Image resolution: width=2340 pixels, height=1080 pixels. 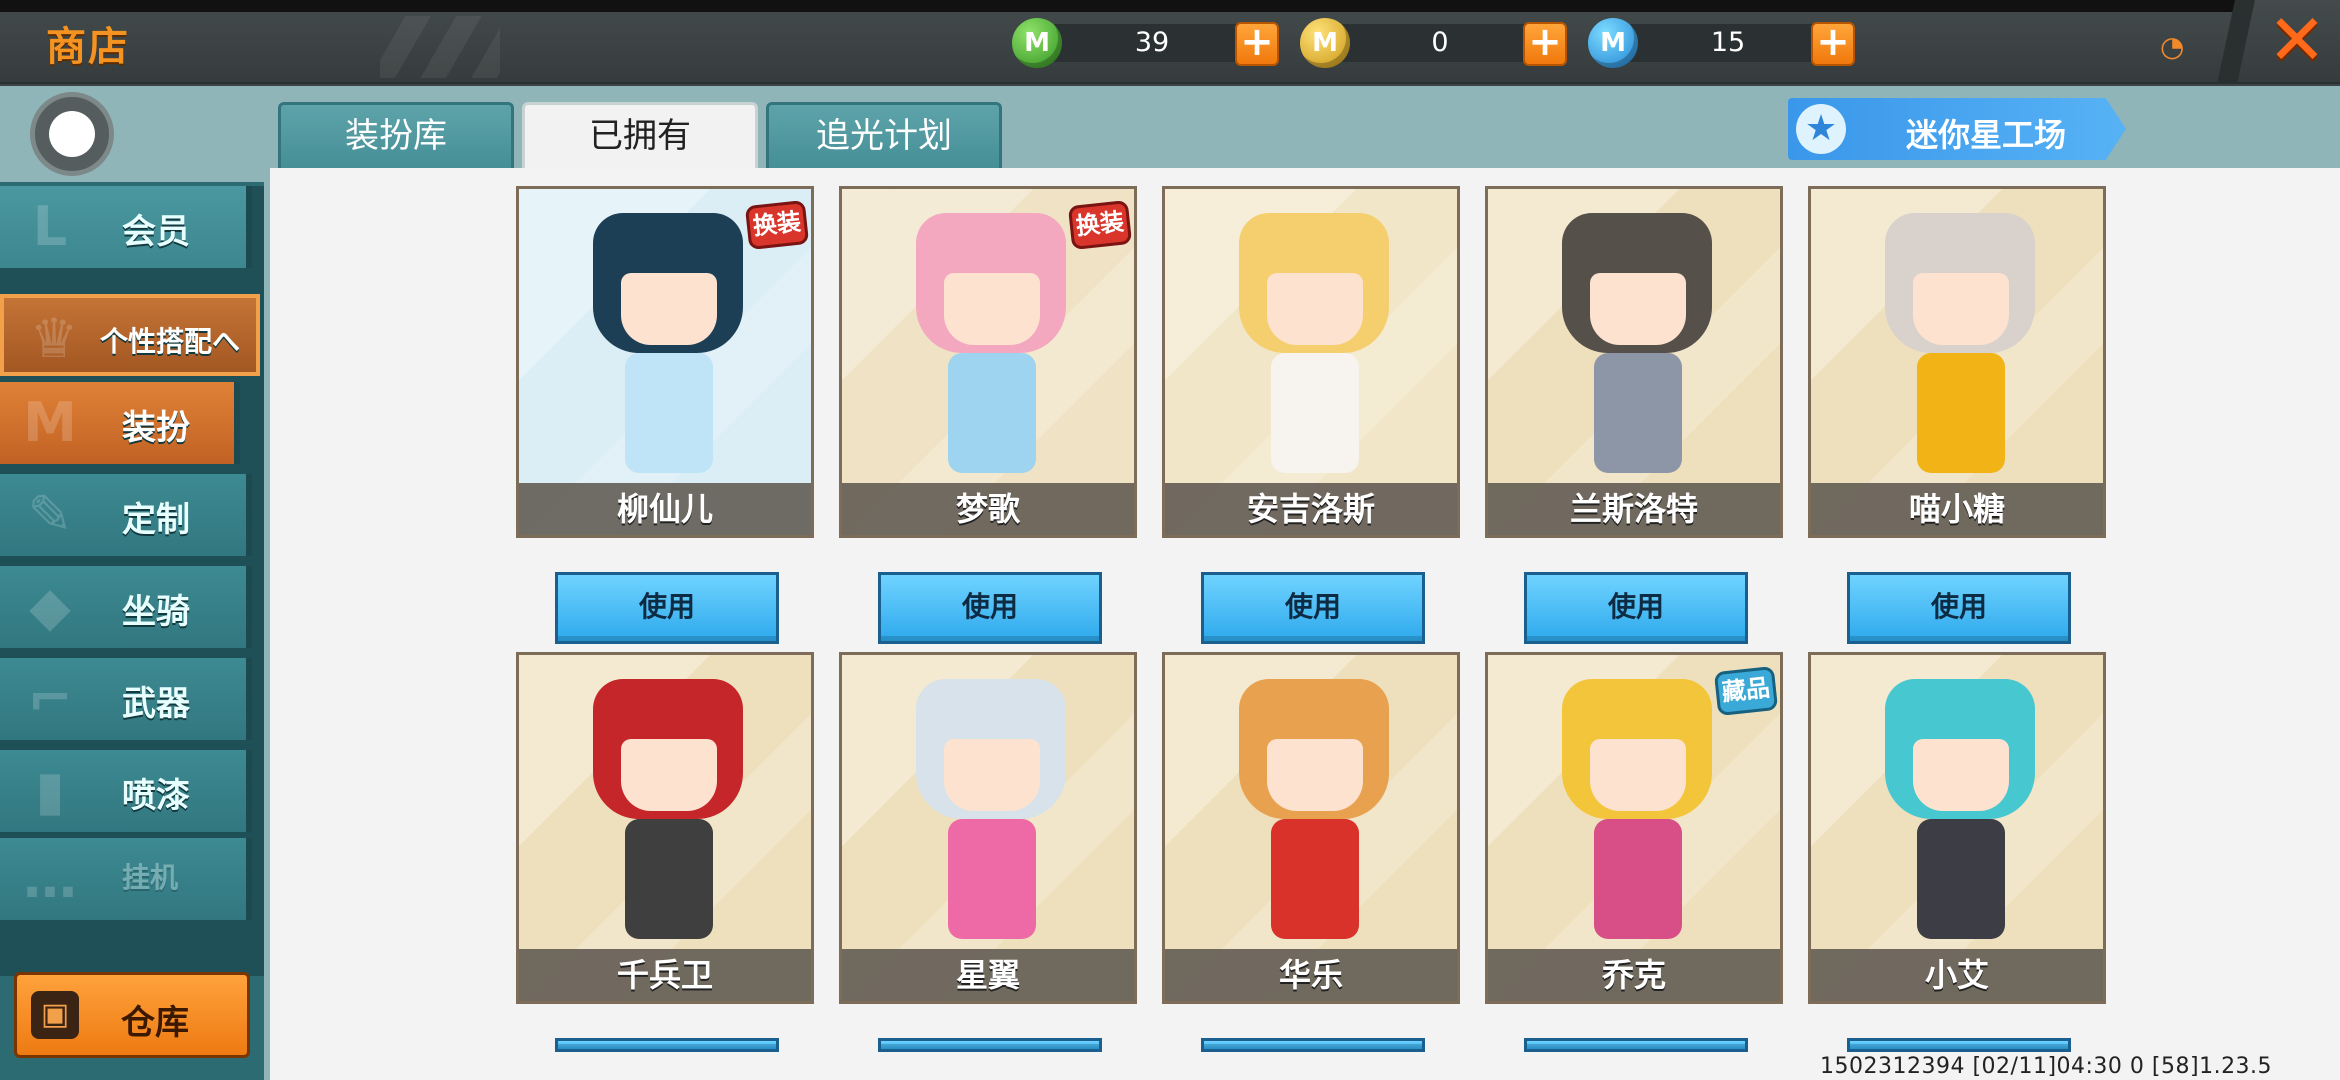 I want to click on chest-icon: ▣, so click(x=55, y=1015).